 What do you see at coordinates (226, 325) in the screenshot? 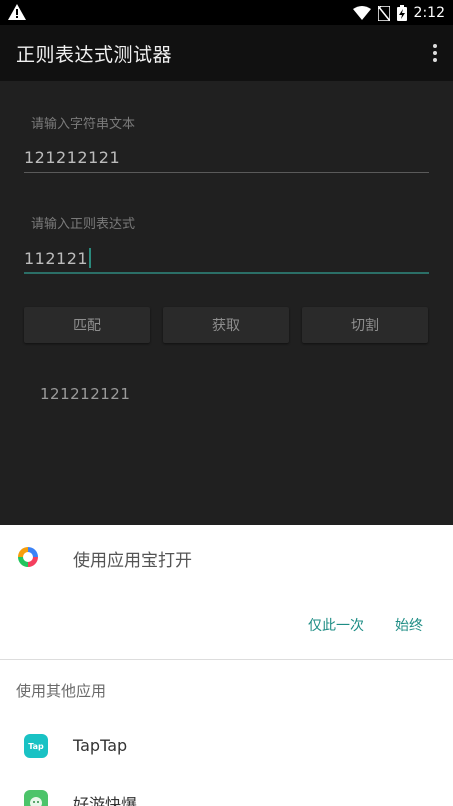
I see `find-button: 获取` at bounding box center [226, 325].